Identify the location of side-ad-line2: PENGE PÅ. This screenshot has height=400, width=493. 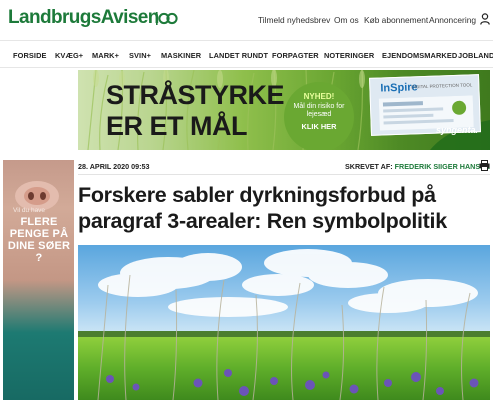
(39, 234).